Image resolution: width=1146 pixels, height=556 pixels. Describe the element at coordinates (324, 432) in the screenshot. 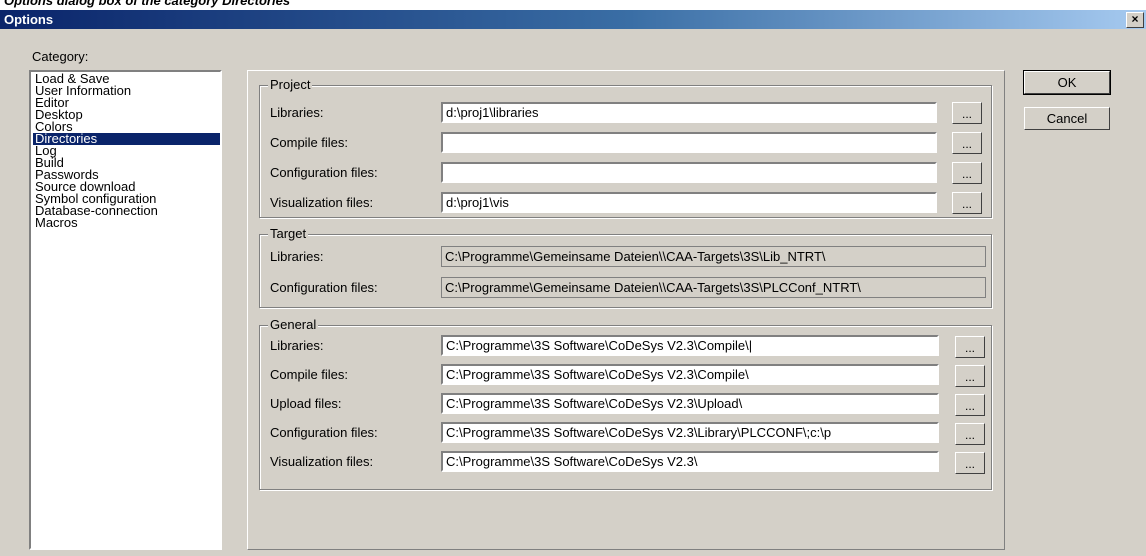

I see `general-configuration-label: Configuration files:` at that location.